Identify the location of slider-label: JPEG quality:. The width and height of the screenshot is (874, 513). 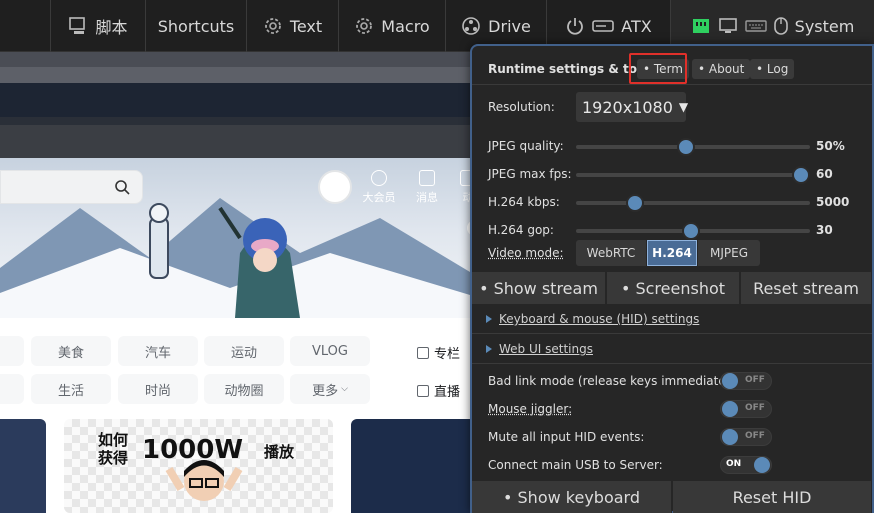
(526, 146).